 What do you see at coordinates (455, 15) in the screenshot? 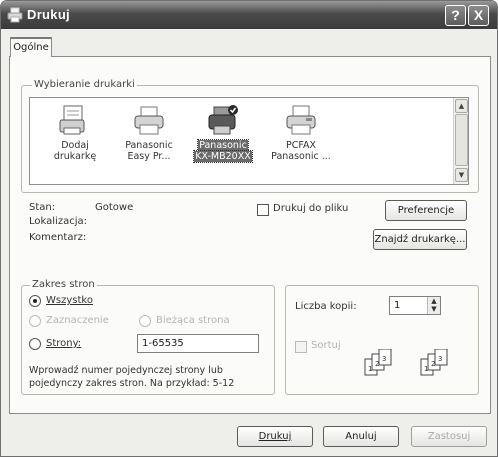
I see `help-button: ?` at bounding box center [455, 15].